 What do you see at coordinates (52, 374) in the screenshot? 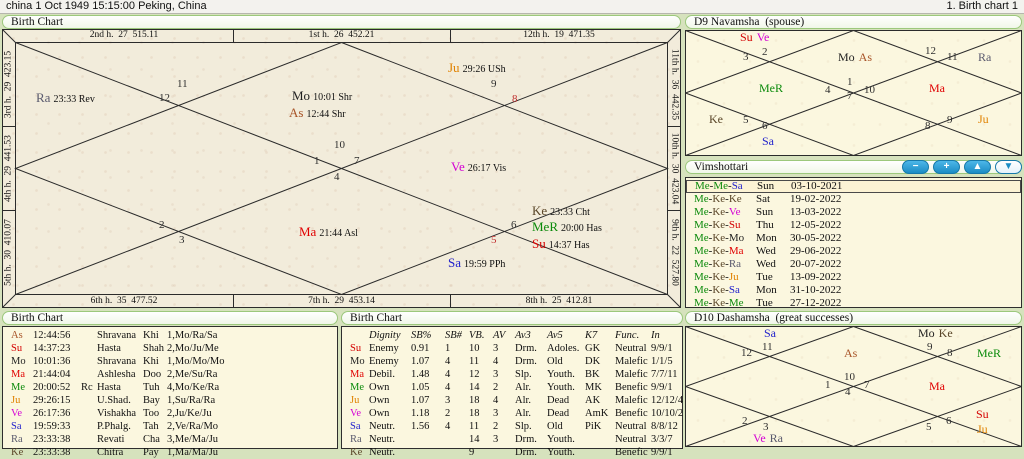
I see `longitude: 21:44:04` at bounding box center [52, 374].